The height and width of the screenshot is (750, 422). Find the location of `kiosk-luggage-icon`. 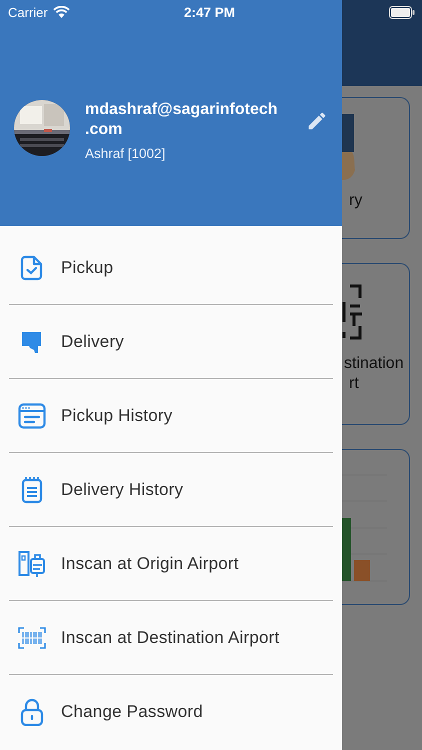

kiosk-luggage-icon is located at coordinates (32, 564).